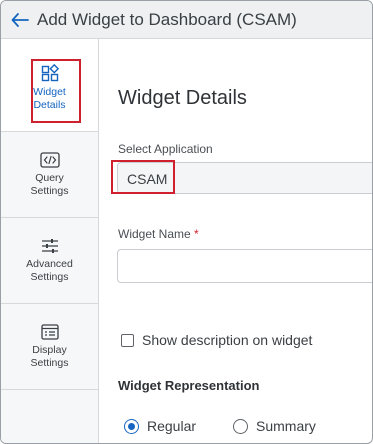 Image resolution: width=373 pixels, height=444 pixels. I want to click on radio-selected-dot, so click(131, 426).